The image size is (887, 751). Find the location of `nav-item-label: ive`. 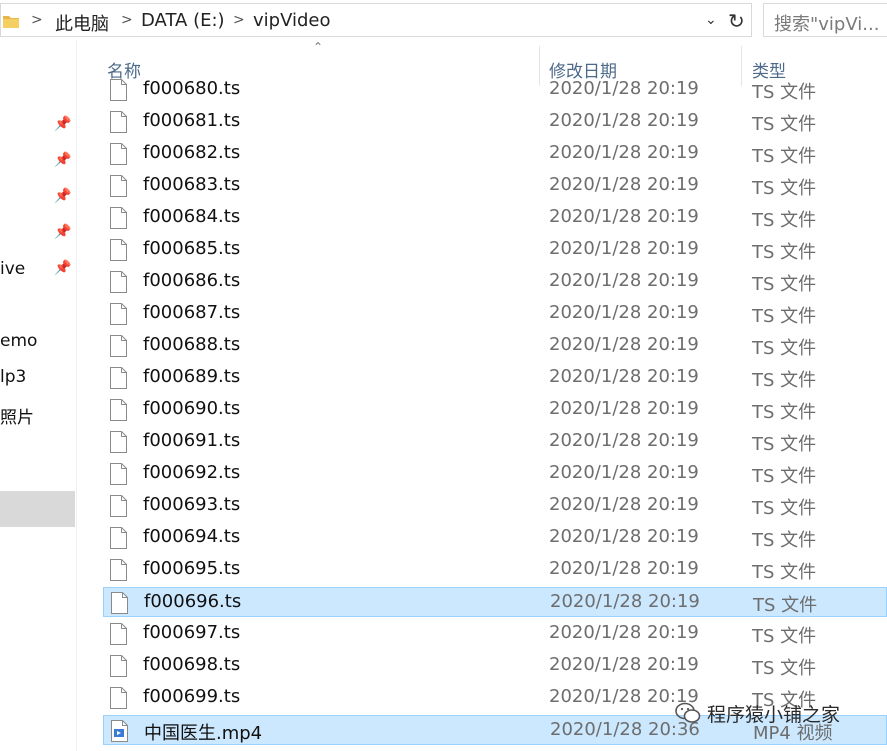

nav-item-label: ive is located at coordinates (12, 269).